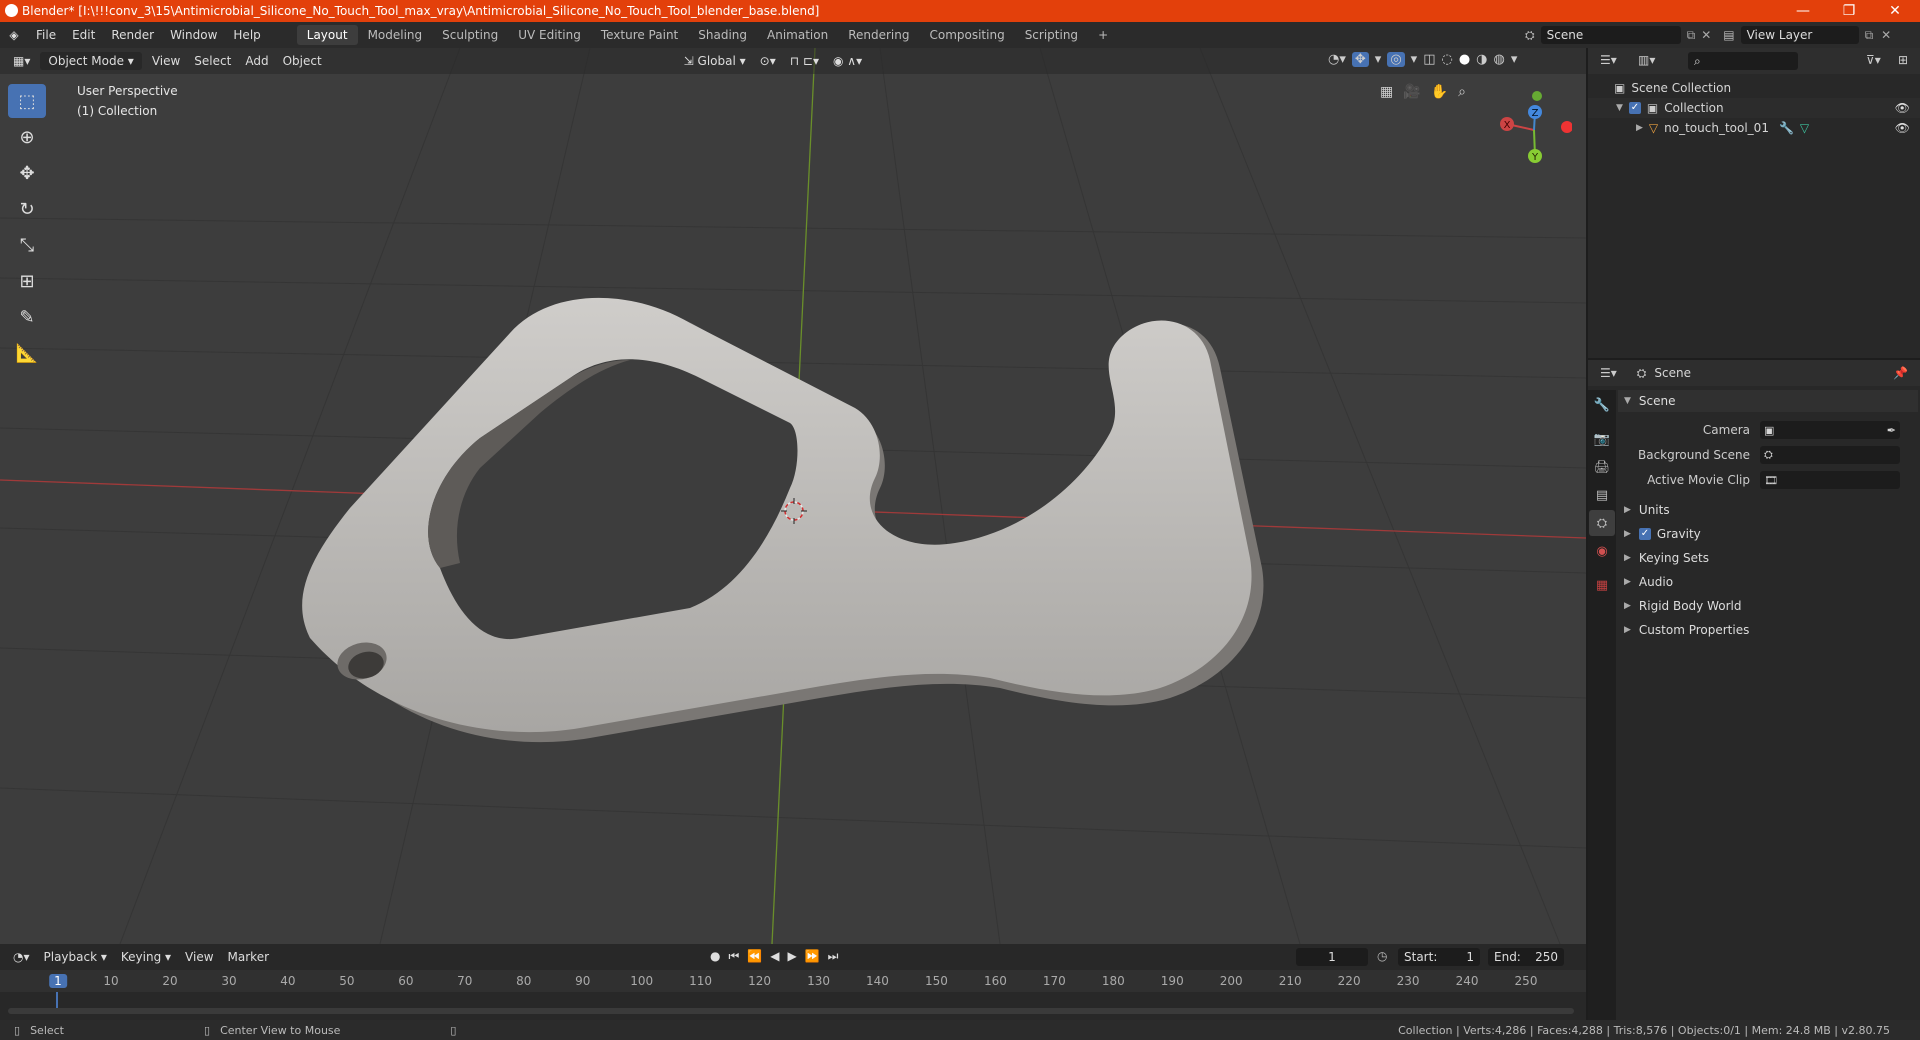 This screenshot has height=1040, width=1920. What do you see at coordinates (1869, 35) in the screenshot?
I see `new-view-layer-icon: ⧉` at bounding box center [1869, 35].